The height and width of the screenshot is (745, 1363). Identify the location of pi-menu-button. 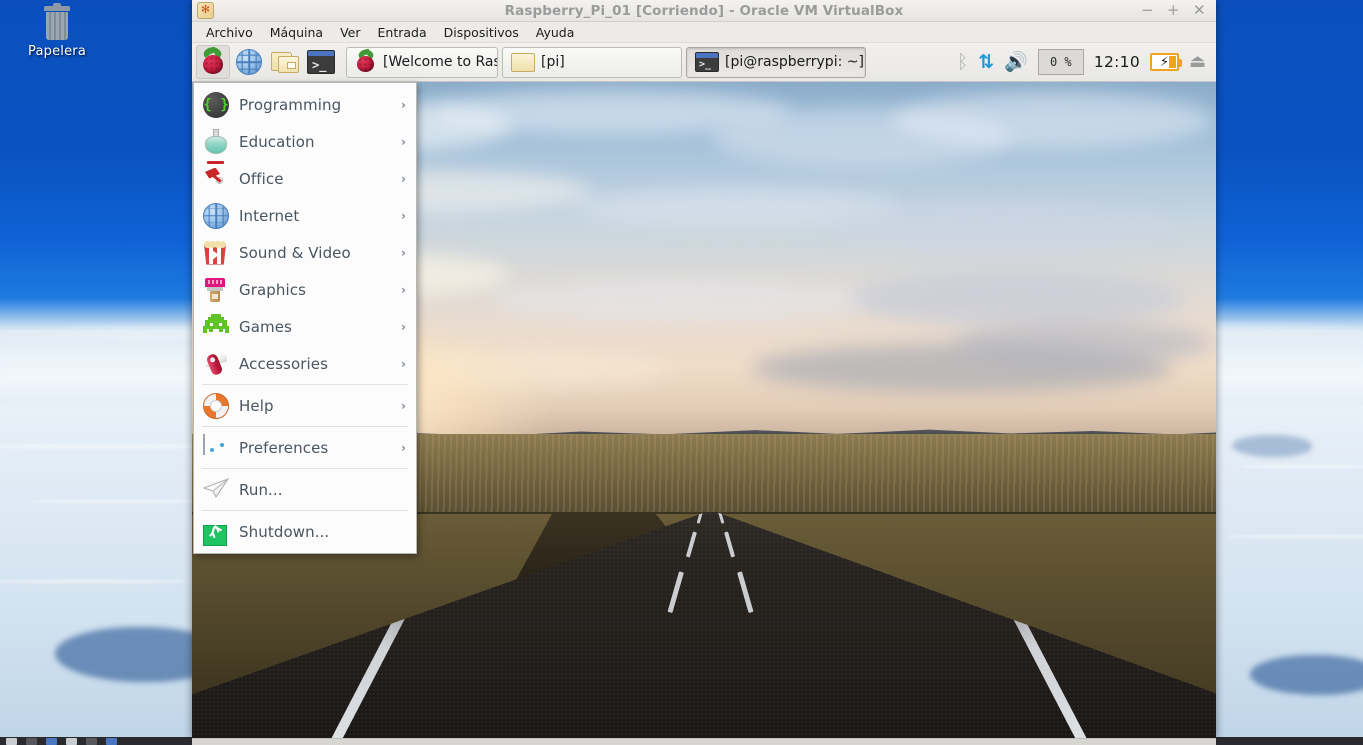
(213, 62).